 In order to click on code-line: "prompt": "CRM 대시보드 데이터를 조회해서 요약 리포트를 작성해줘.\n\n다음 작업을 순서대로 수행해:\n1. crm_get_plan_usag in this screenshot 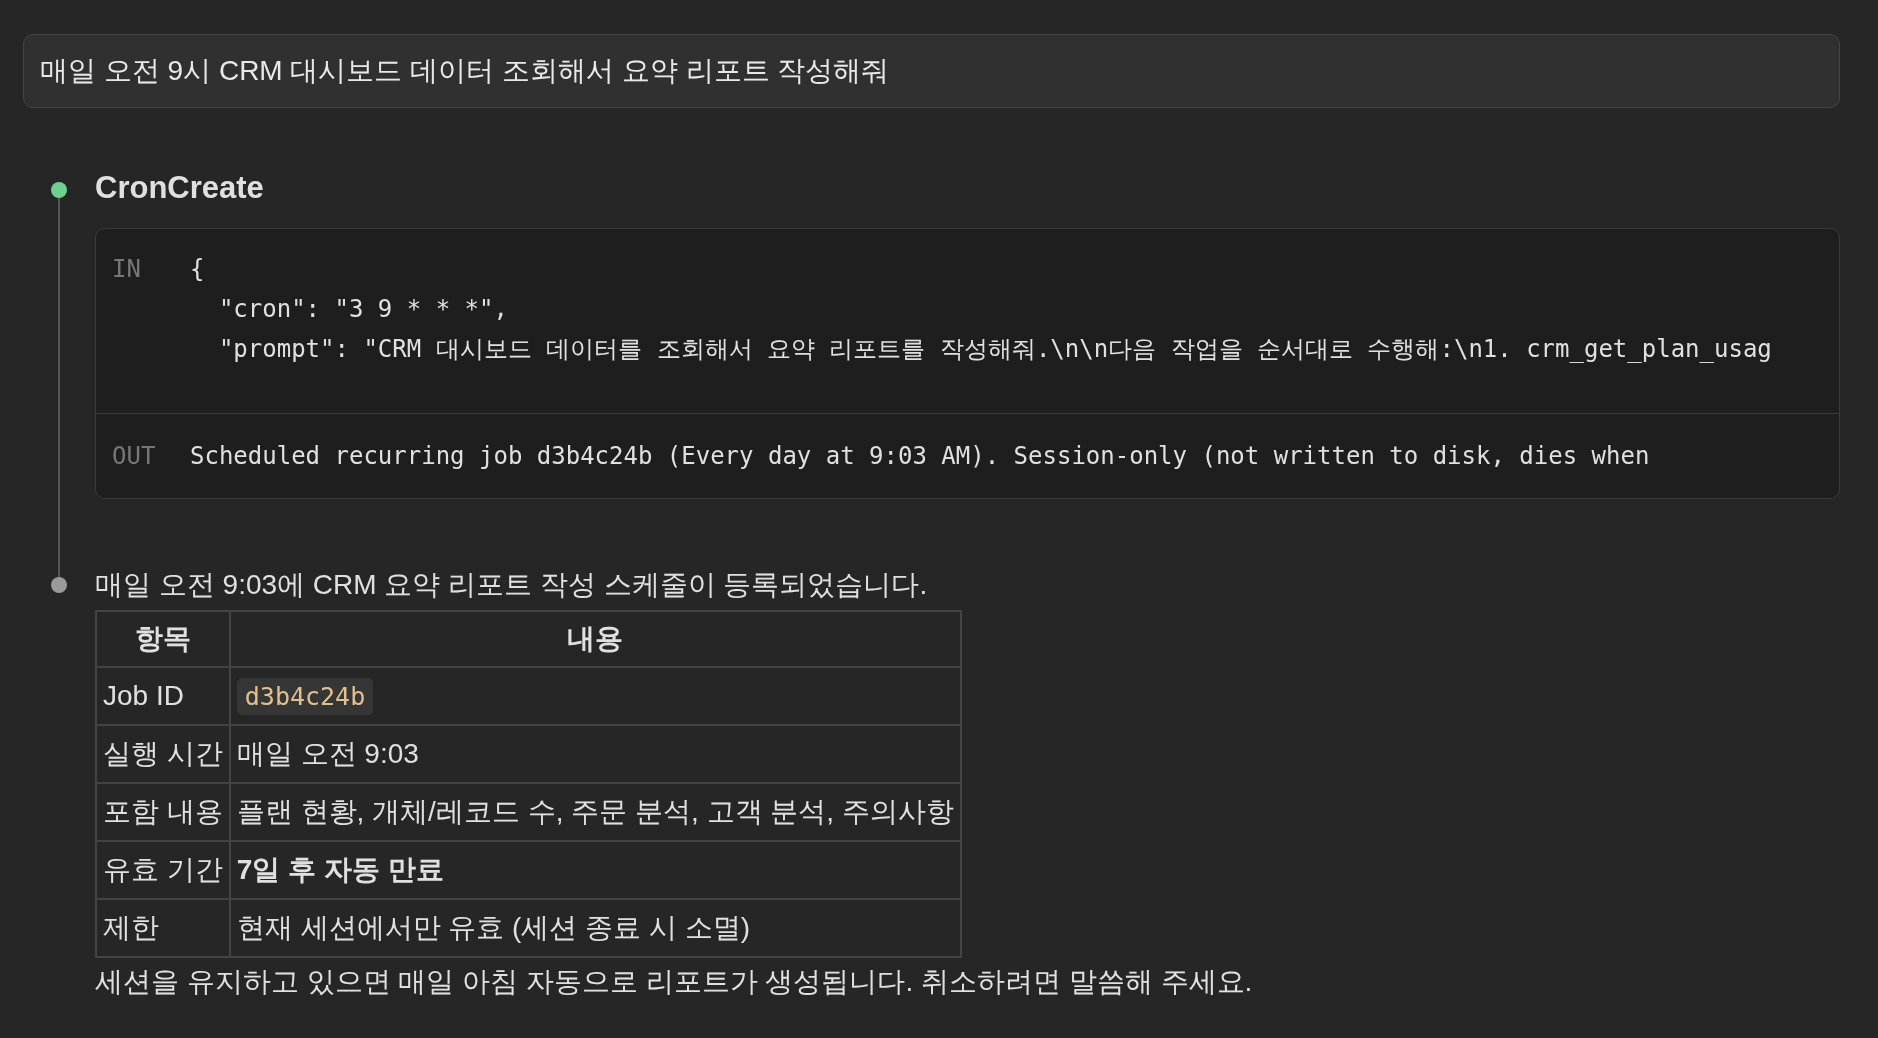, I will do `click(995, 349)`.